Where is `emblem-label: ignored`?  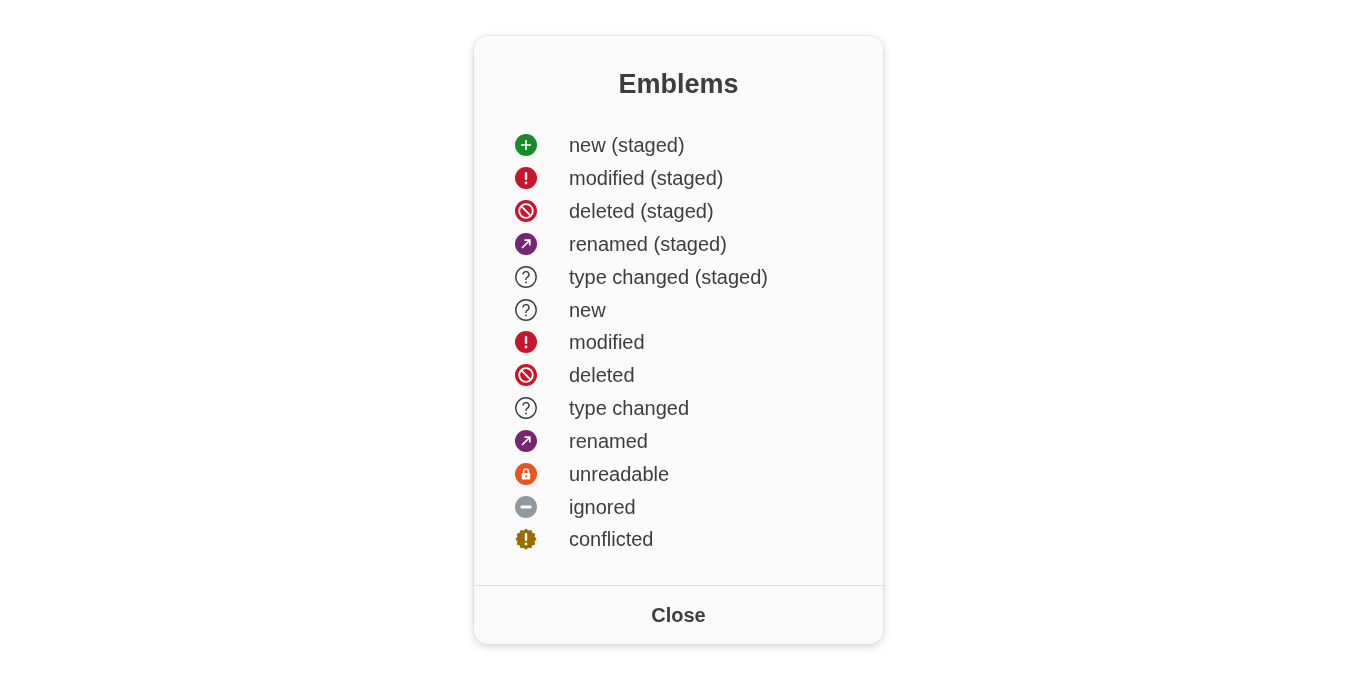
emblem-label: ignored is located at coordinates (602, 506).